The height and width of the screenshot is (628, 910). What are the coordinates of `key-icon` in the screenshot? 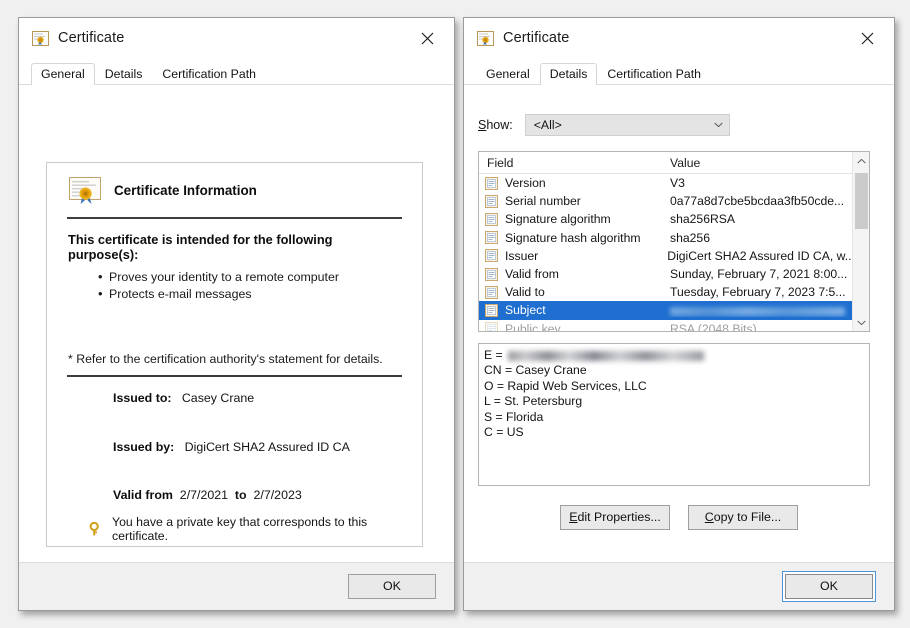 It's located at (96, 528).